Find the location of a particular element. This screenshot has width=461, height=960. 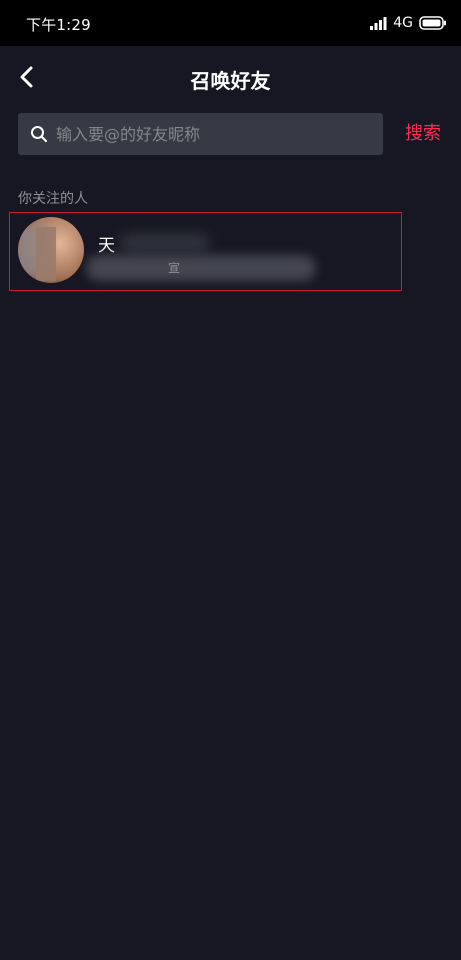

search-input is located at coordinates (215, 134).